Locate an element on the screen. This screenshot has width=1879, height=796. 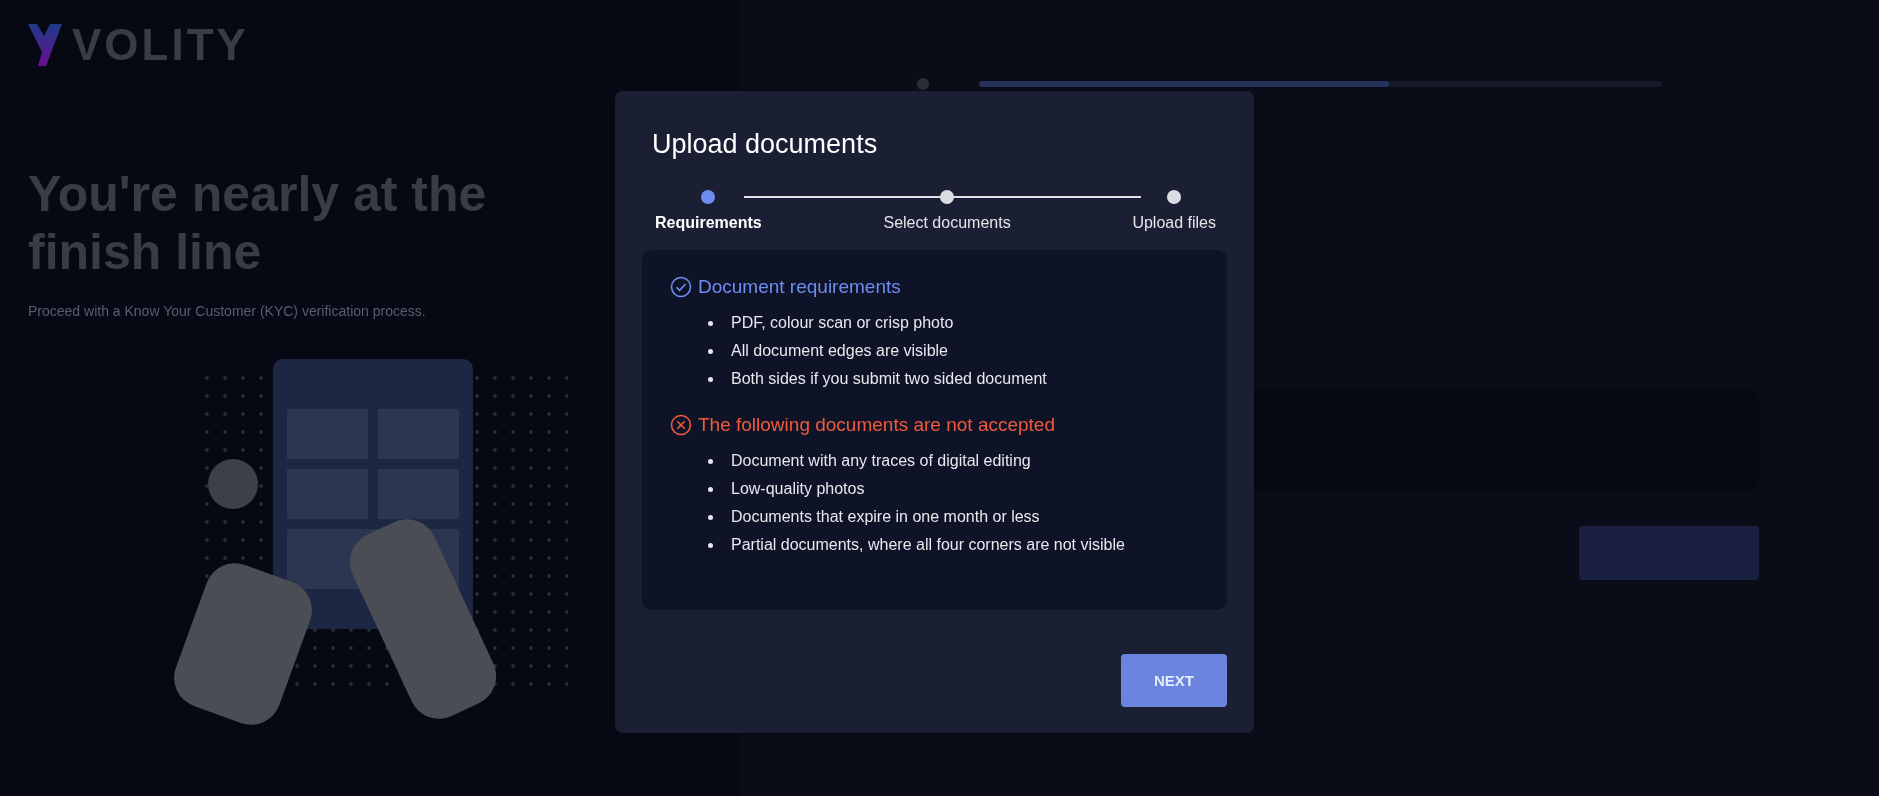
list-item: Partial documents, where all four corners are not visible is located at coordinates (928, 545).